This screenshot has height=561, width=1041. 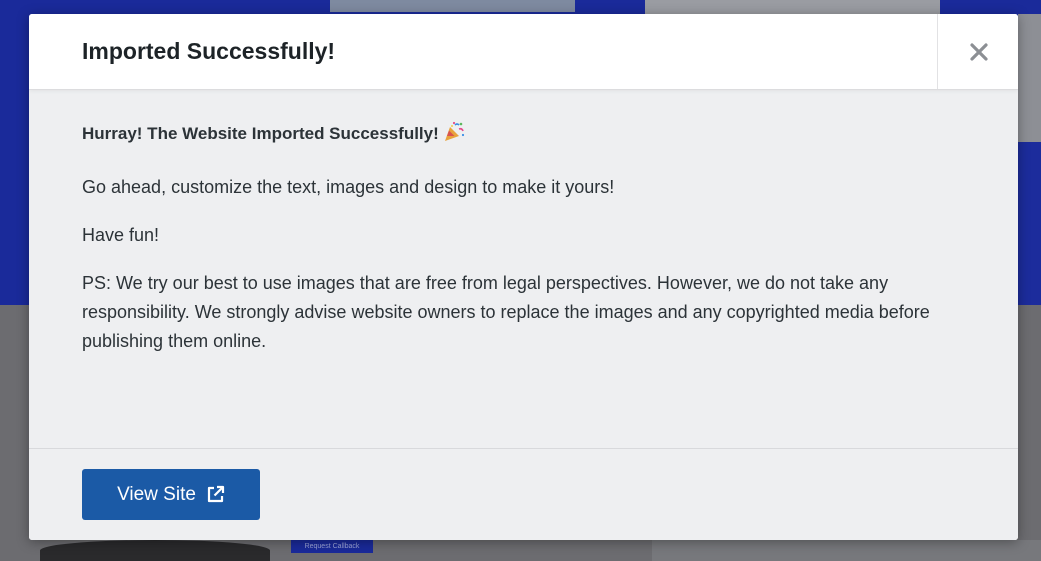 What do you see at coordinates (155, 550) in the screenshot?
I see `background-image` at bounding box center [155, 550].